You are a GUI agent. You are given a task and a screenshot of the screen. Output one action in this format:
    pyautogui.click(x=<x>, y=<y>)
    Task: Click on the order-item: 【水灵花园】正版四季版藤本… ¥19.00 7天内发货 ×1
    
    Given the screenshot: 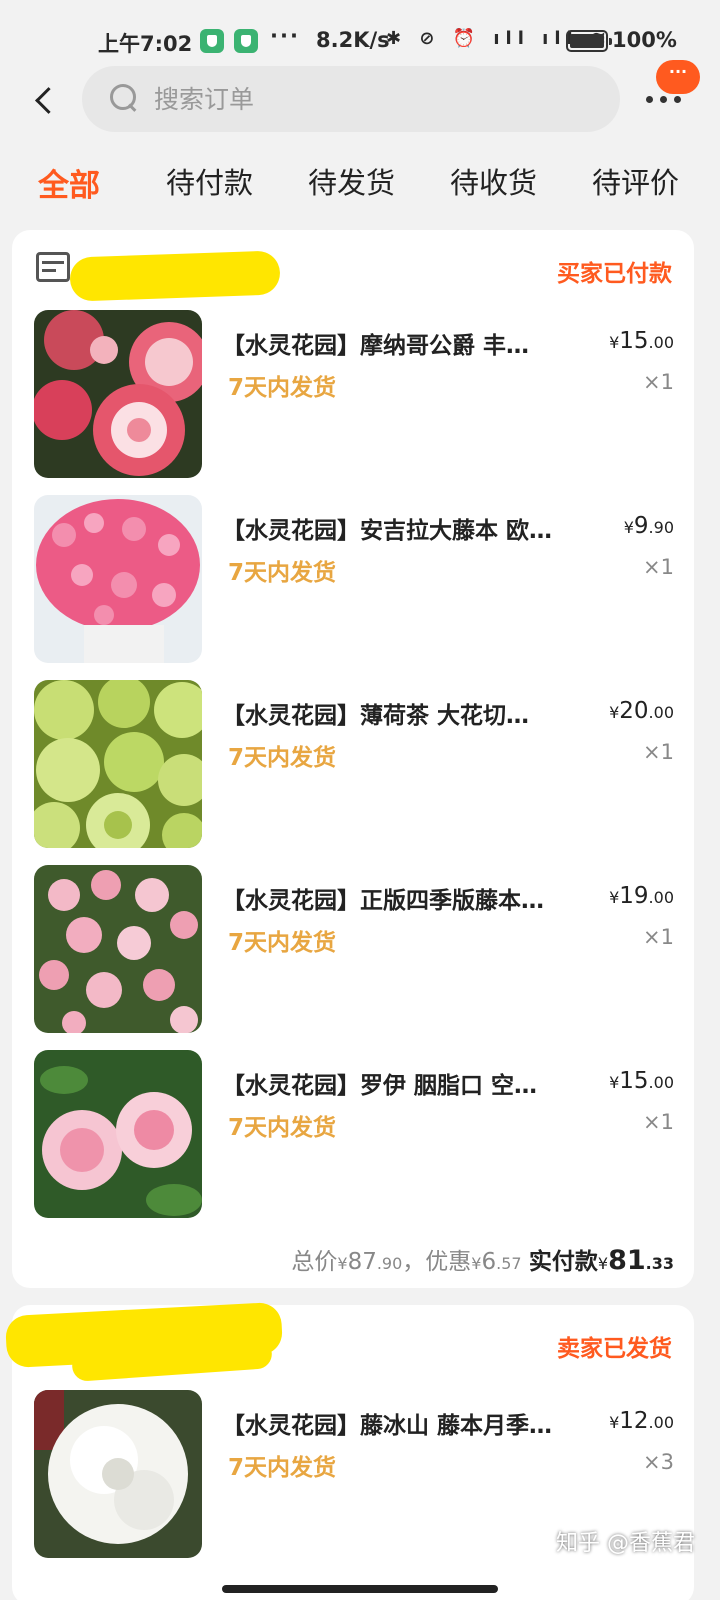 What is the action you would take?
    pyautogui.click(x=353, y=950)
    